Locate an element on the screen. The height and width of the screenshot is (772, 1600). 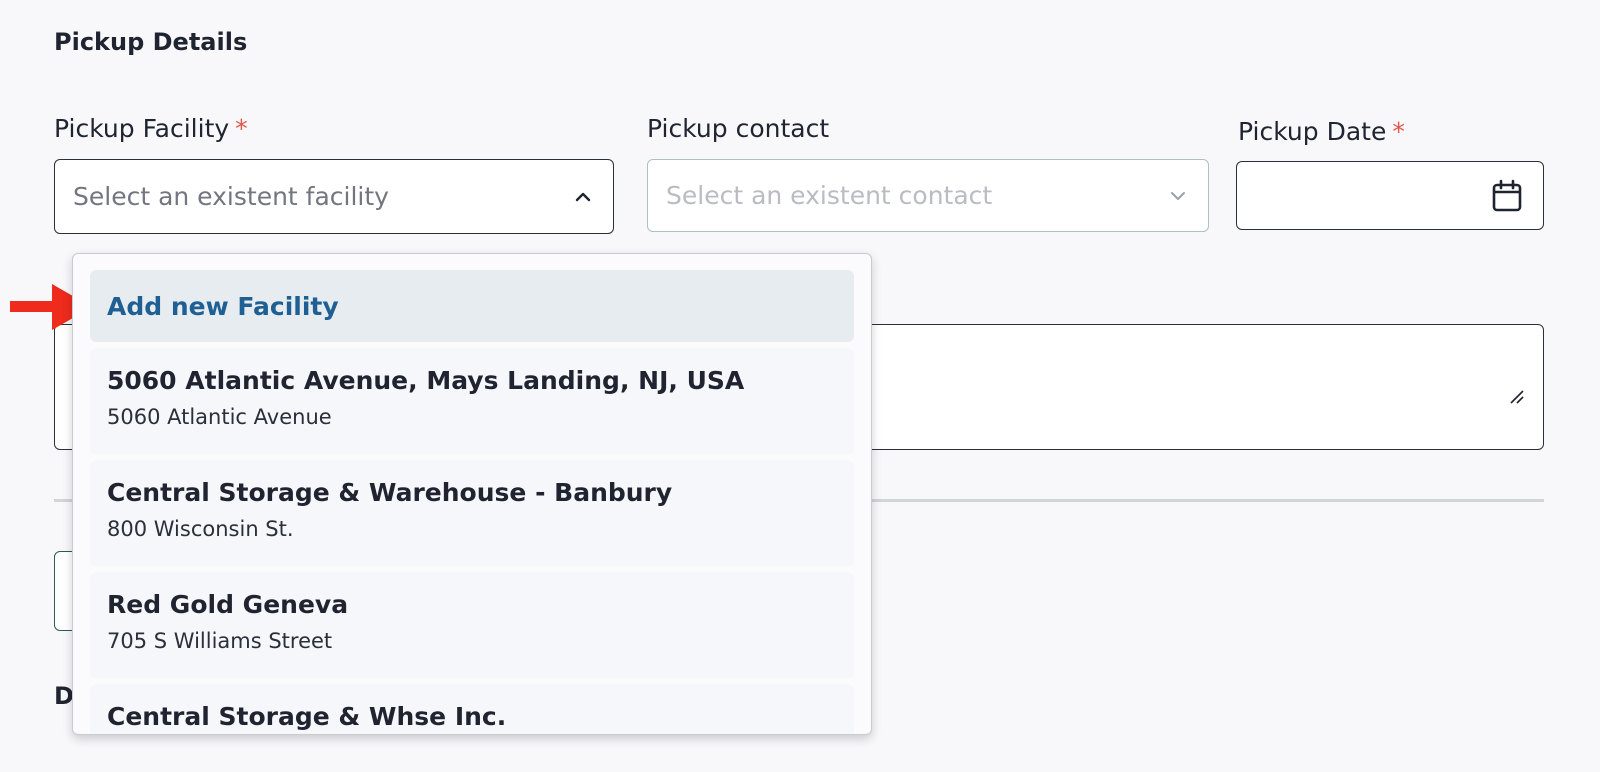
next-section-heading: D is located at coordinates (64, 696).